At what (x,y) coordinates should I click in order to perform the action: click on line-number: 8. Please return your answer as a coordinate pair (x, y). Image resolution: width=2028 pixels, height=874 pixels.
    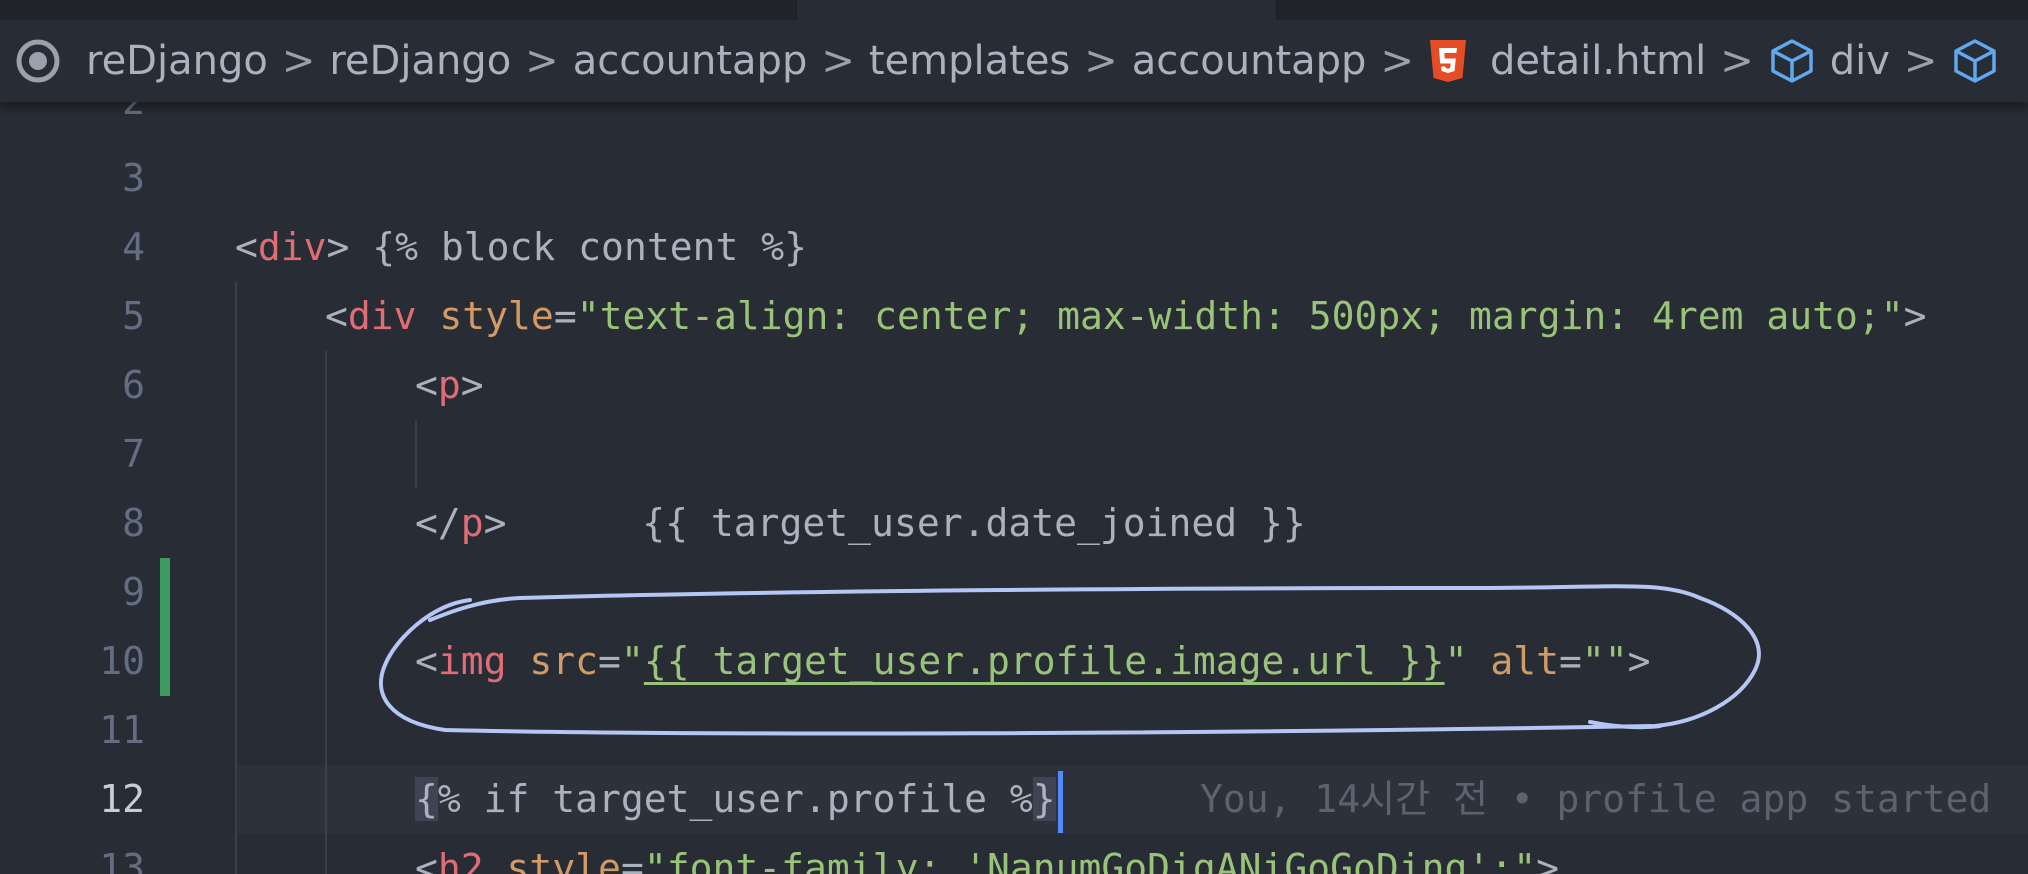
    Looking at the image, I should click on (133, 523).